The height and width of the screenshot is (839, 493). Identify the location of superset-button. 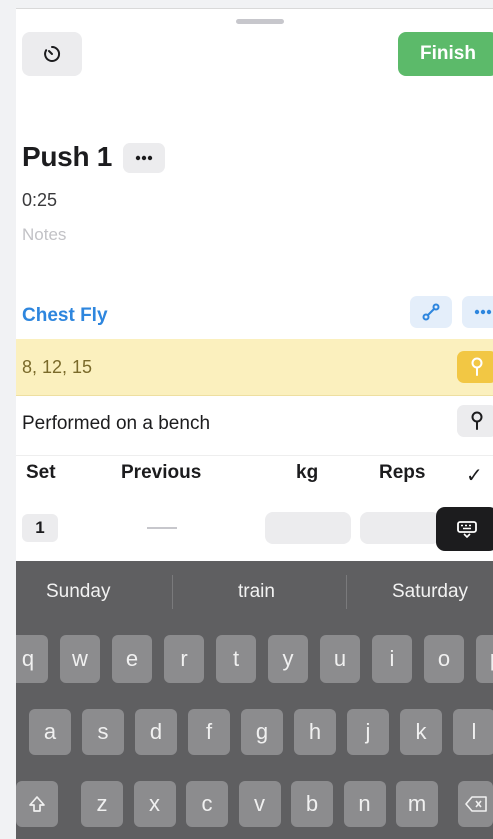
(431, 312).